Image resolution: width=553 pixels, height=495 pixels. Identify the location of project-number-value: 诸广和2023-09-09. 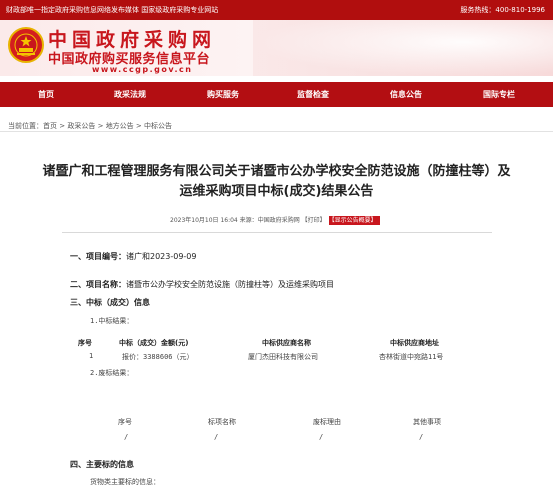
(161, 256).